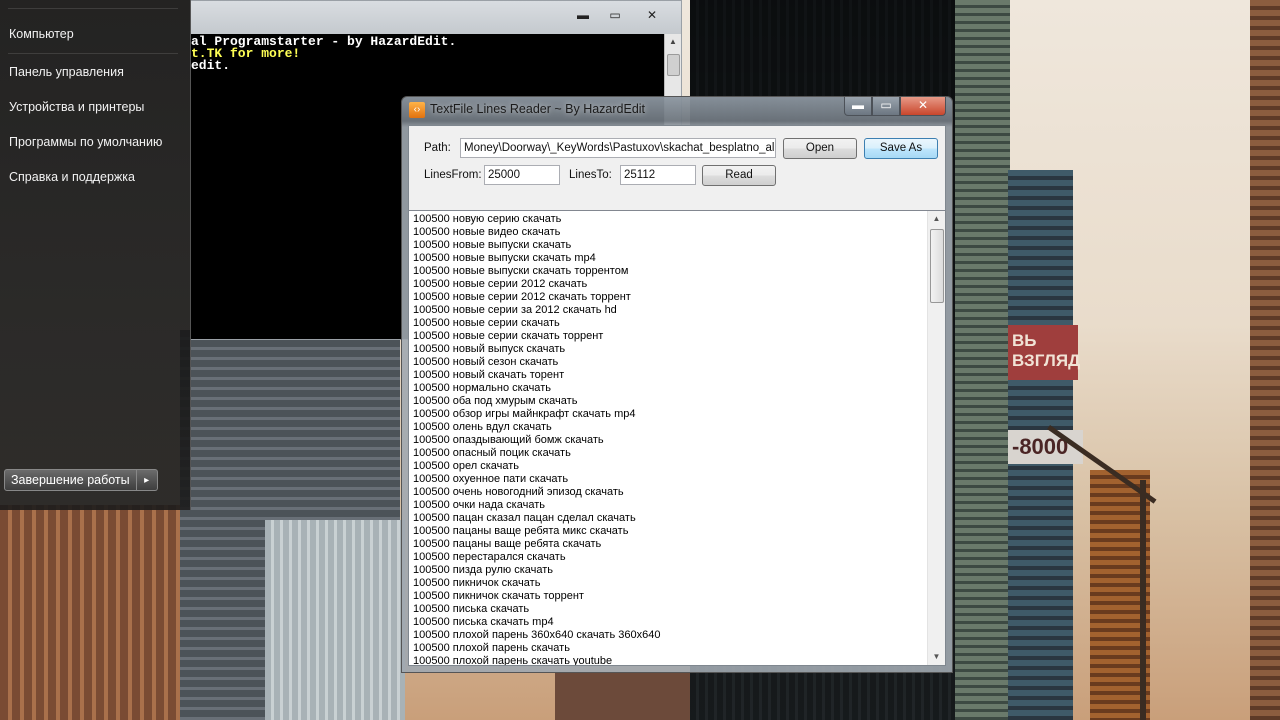 This screenshot has width=1280, height=720. I want to click on lines-from-field: 25000, so click(522, 175).